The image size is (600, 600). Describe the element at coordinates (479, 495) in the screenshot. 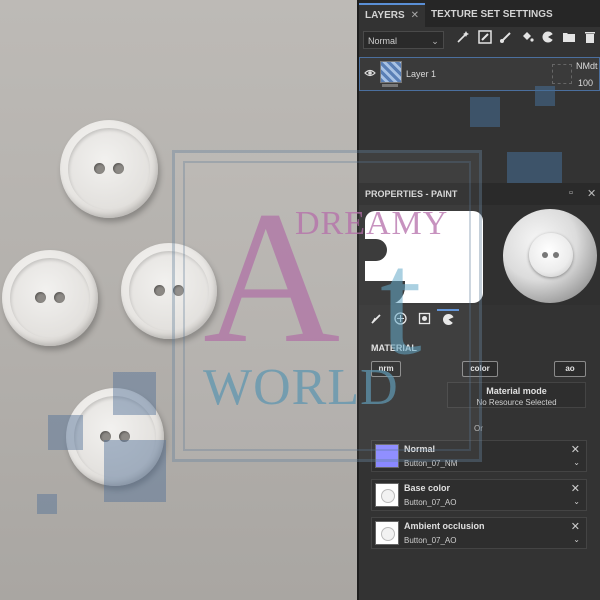

I see `base-color-texture-slot: Base color Button_07_AO ✕ ⌄` at that location.